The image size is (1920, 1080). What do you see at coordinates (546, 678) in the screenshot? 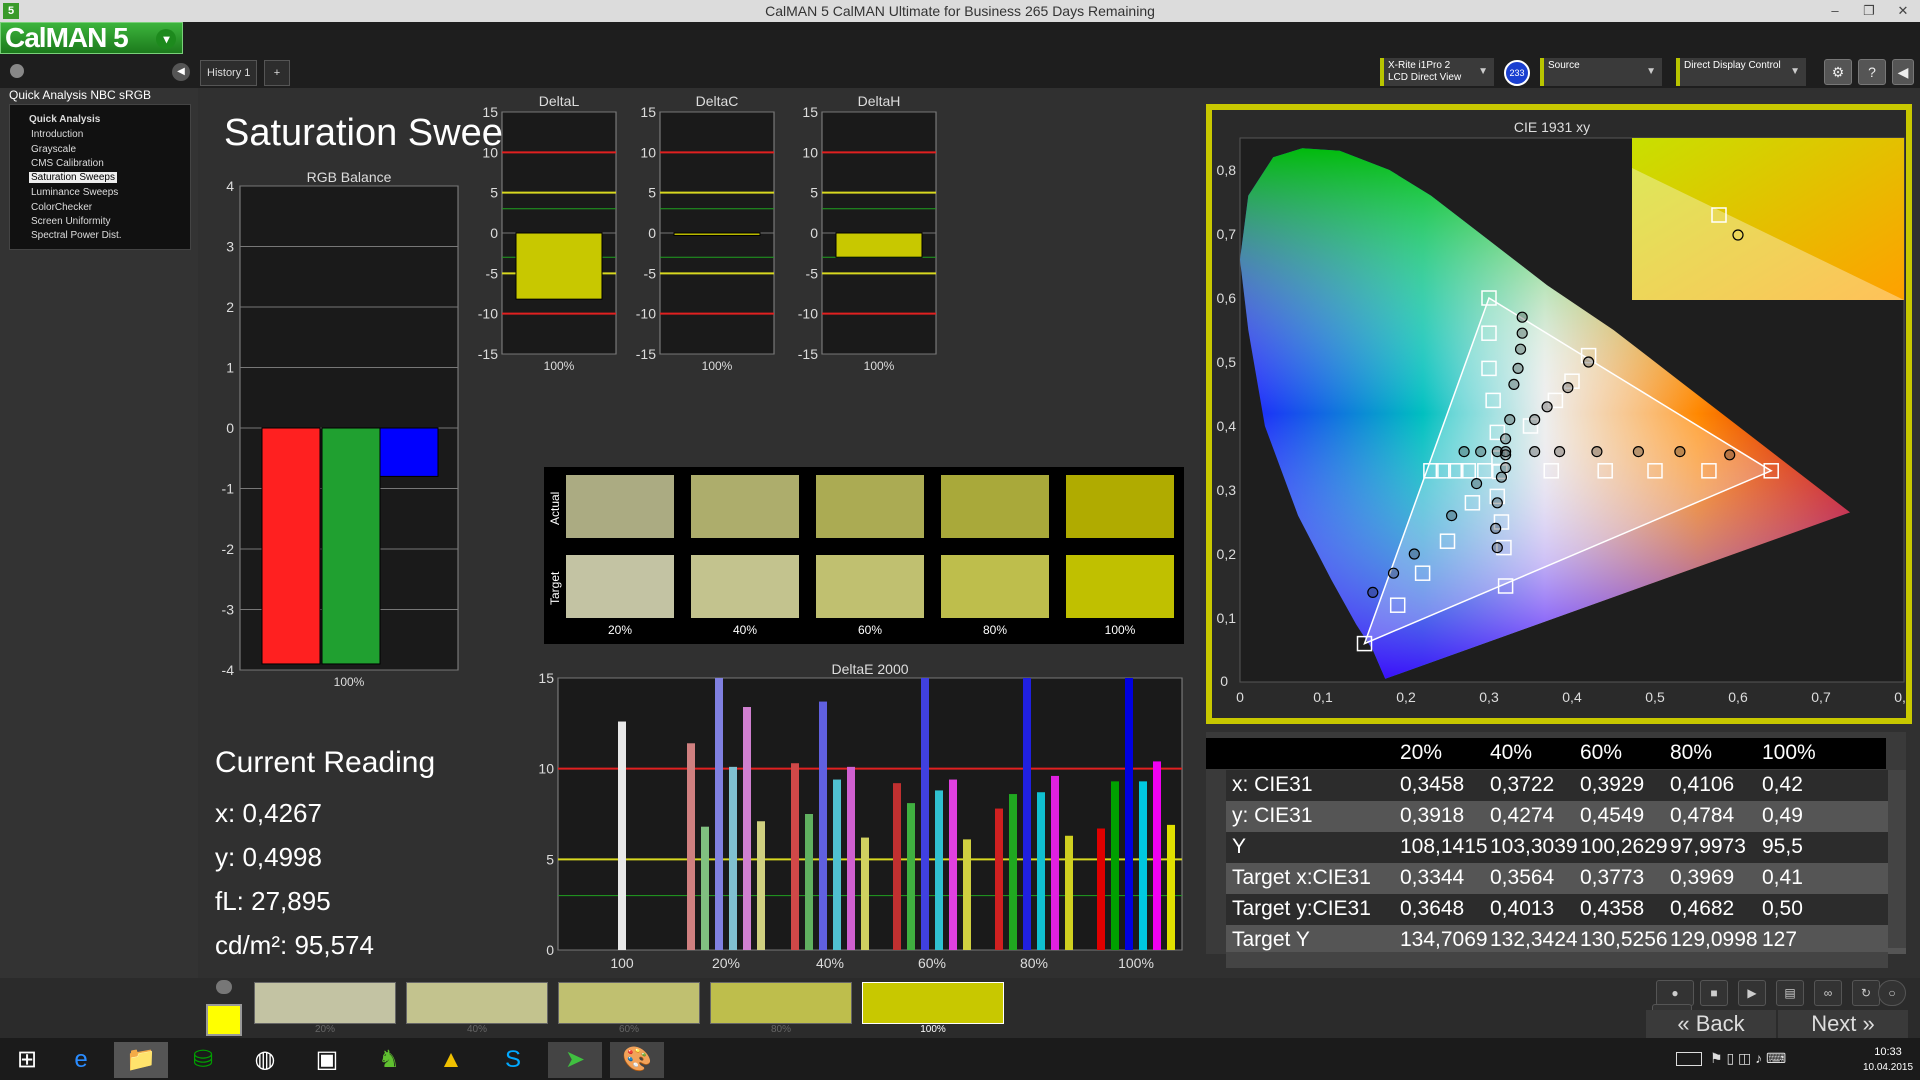
I see `y-tick-label: 15` at bounding box center [546, 678].